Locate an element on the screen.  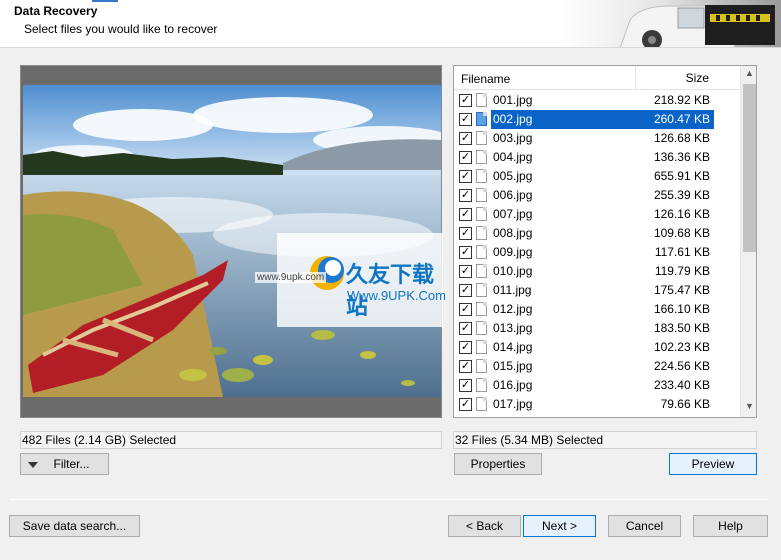
file-list-row: ✓ 013.jpg 183.50 KB is located at coordinates (597, 328).